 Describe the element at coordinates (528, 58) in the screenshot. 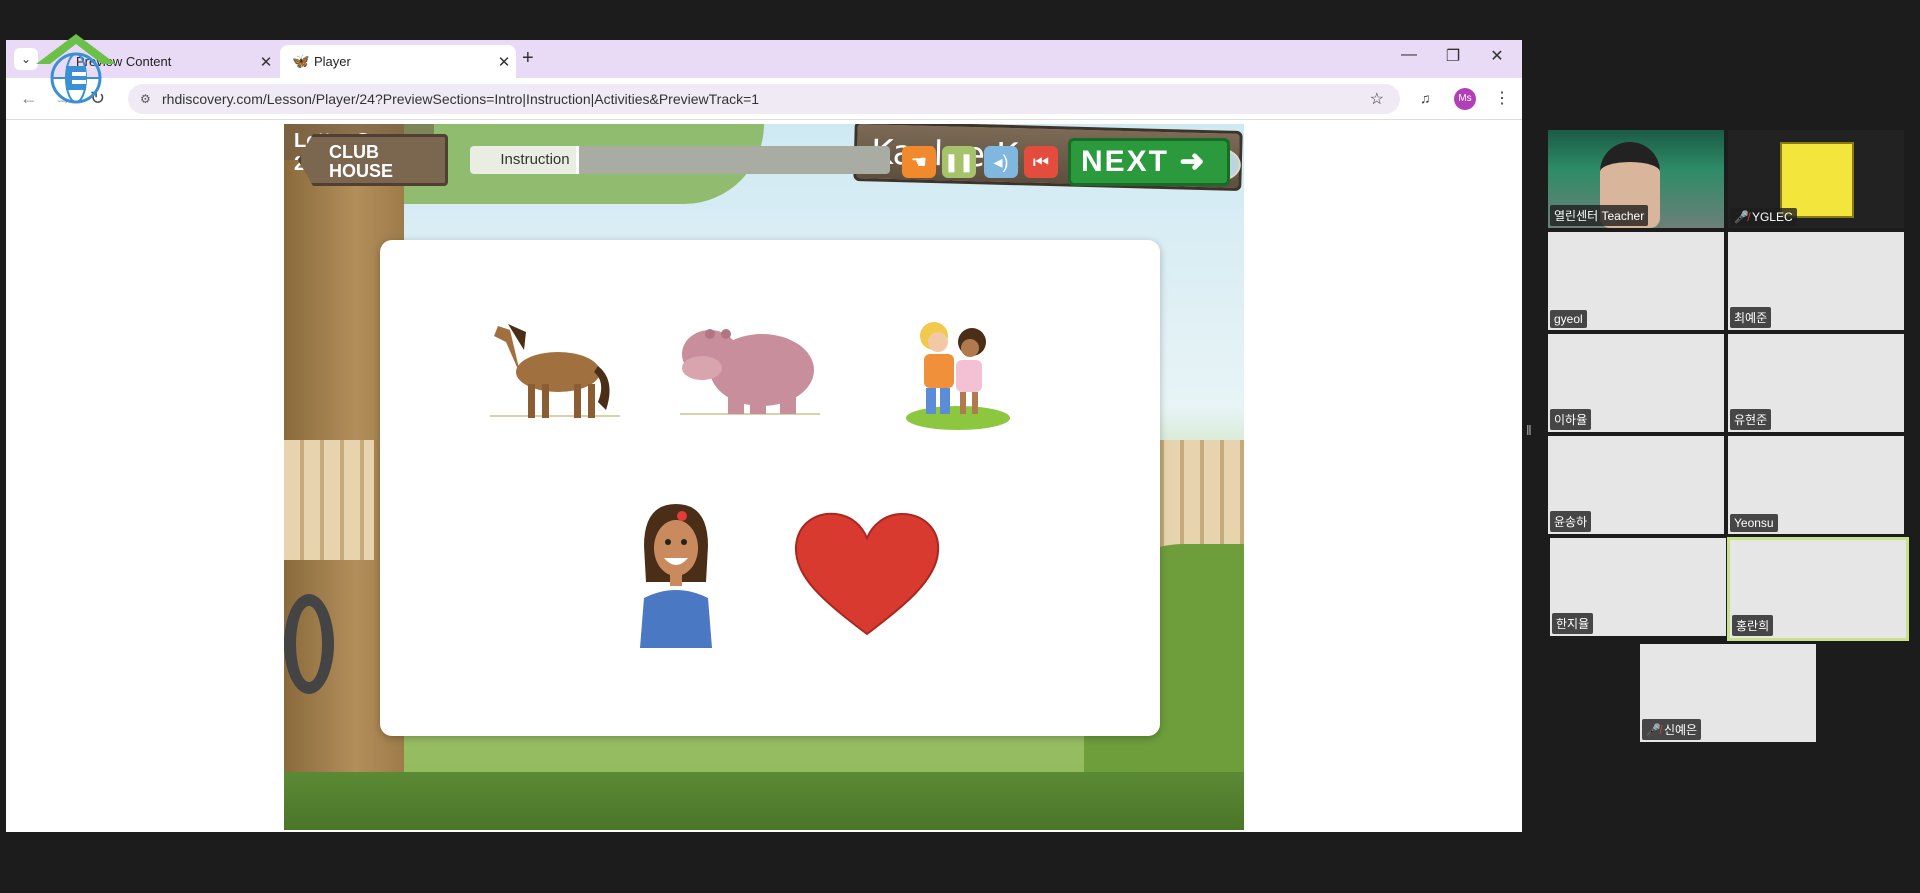

I see `new-tab-button: +` at that location.